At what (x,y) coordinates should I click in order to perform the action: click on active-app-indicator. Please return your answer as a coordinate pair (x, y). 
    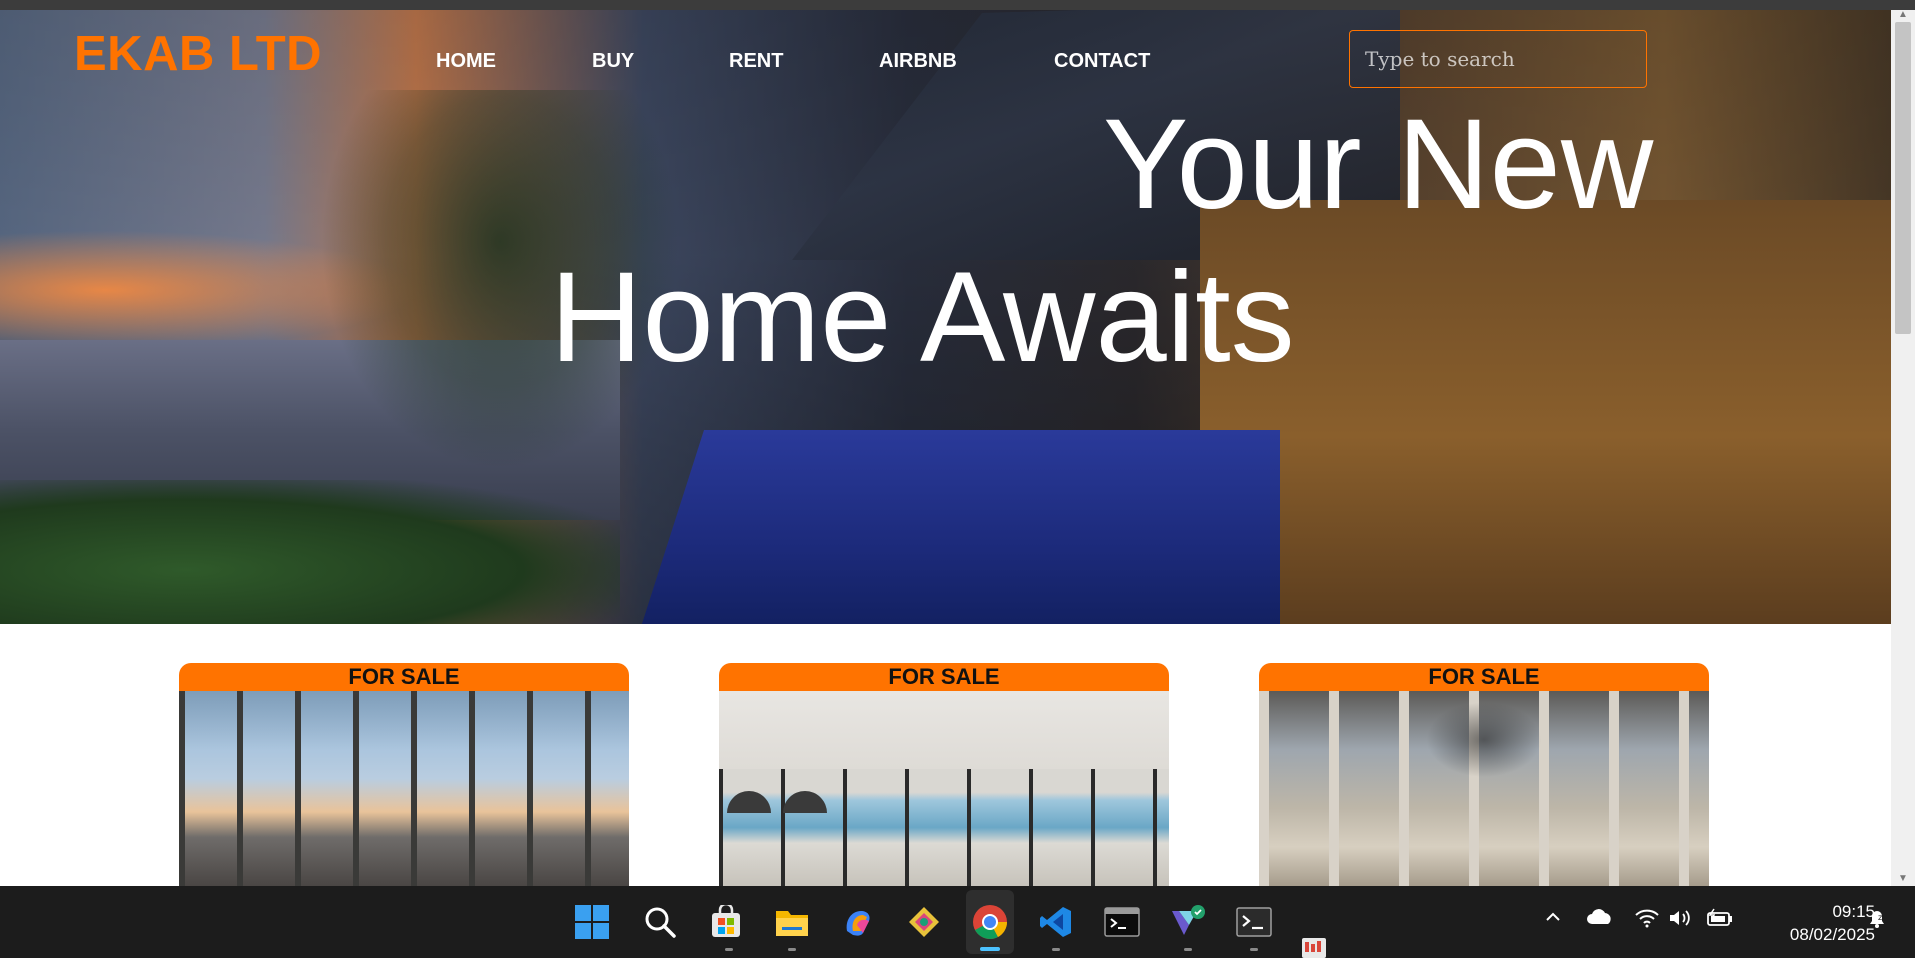
    Looking at the image, I should click on (990, 949).